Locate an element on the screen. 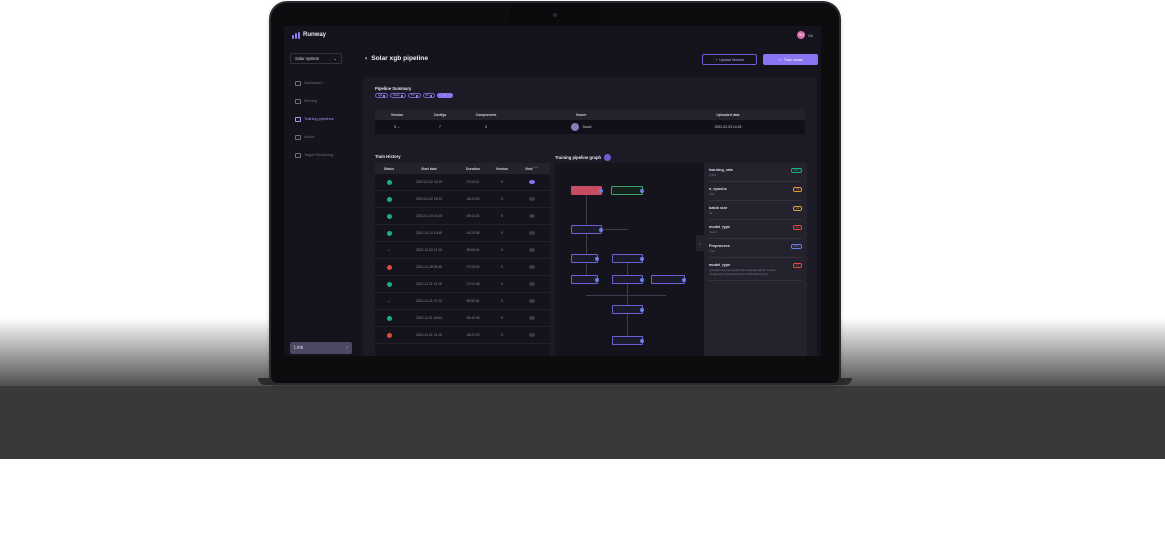 This screenshot has width=1165, height=536. info-icon is located at coordinates (608, 157).